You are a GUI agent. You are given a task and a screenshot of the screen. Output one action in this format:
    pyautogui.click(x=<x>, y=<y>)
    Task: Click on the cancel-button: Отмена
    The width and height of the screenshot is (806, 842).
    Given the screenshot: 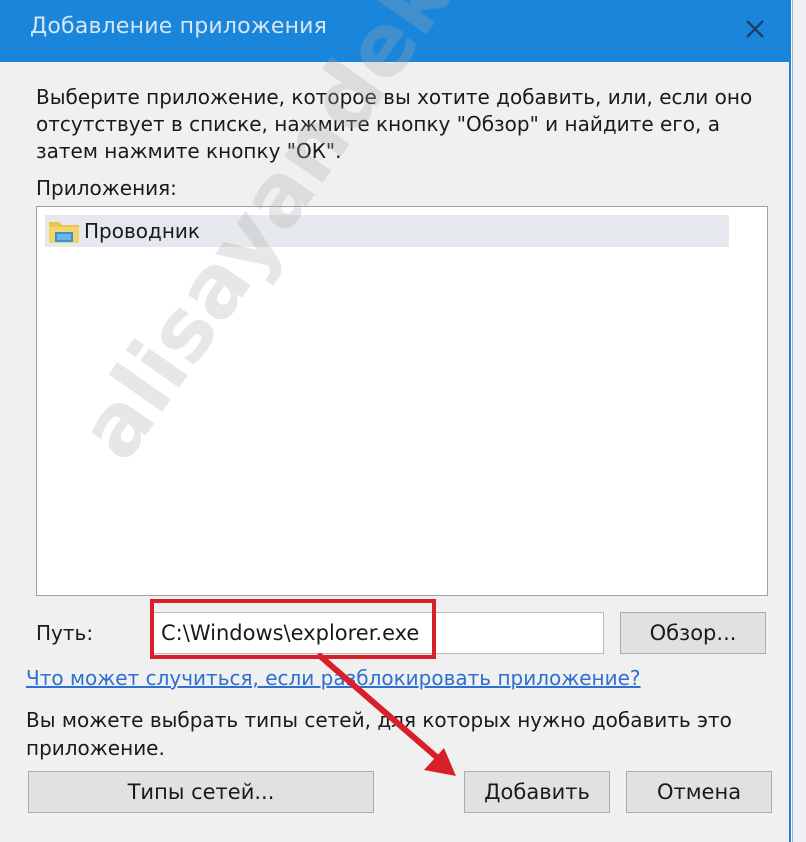 What is the action you would take?
    pyautogui.click(x=699, y=792)
    